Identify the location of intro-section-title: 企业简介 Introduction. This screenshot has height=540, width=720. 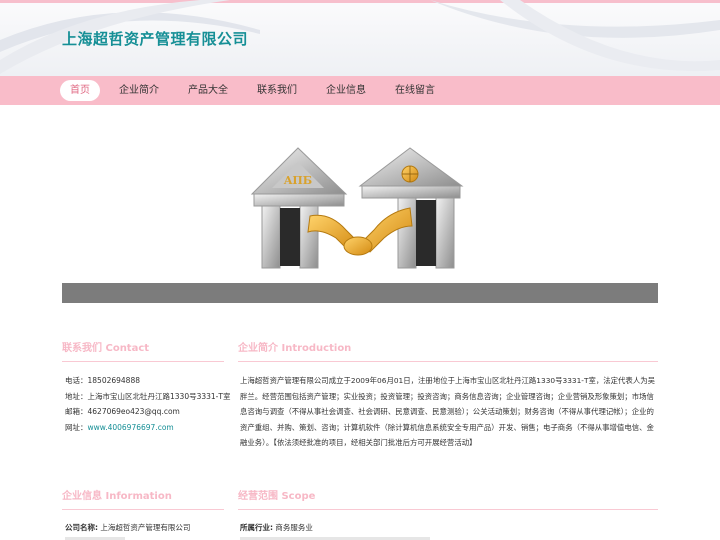
(448, 350).